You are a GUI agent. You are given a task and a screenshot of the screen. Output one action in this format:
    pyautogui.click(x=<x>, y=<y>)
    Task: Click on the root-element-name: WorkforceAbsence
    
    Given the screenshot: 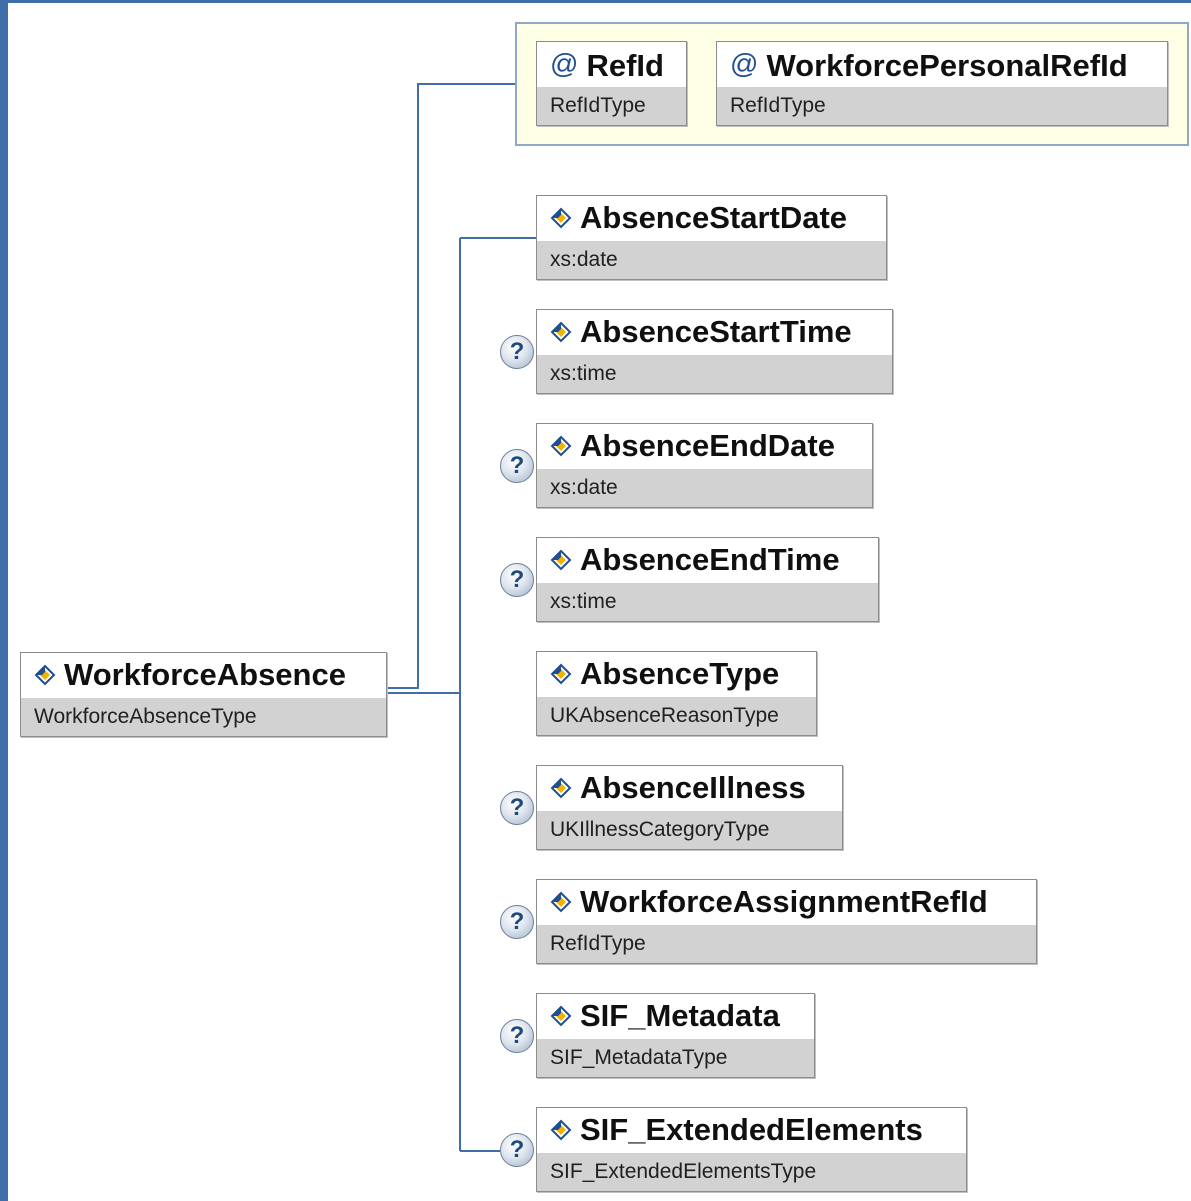 What is the action you would take?
    pyautogui.click(x=205, y=674)
    